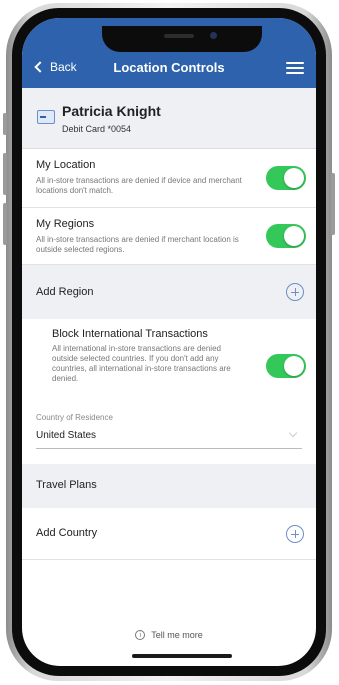 This screenshot has width=339, height=685. What do you see at coordinates (295, 292) in the screenshot?
I see `add-region-plus-icon` at bounding box center [295, 292].